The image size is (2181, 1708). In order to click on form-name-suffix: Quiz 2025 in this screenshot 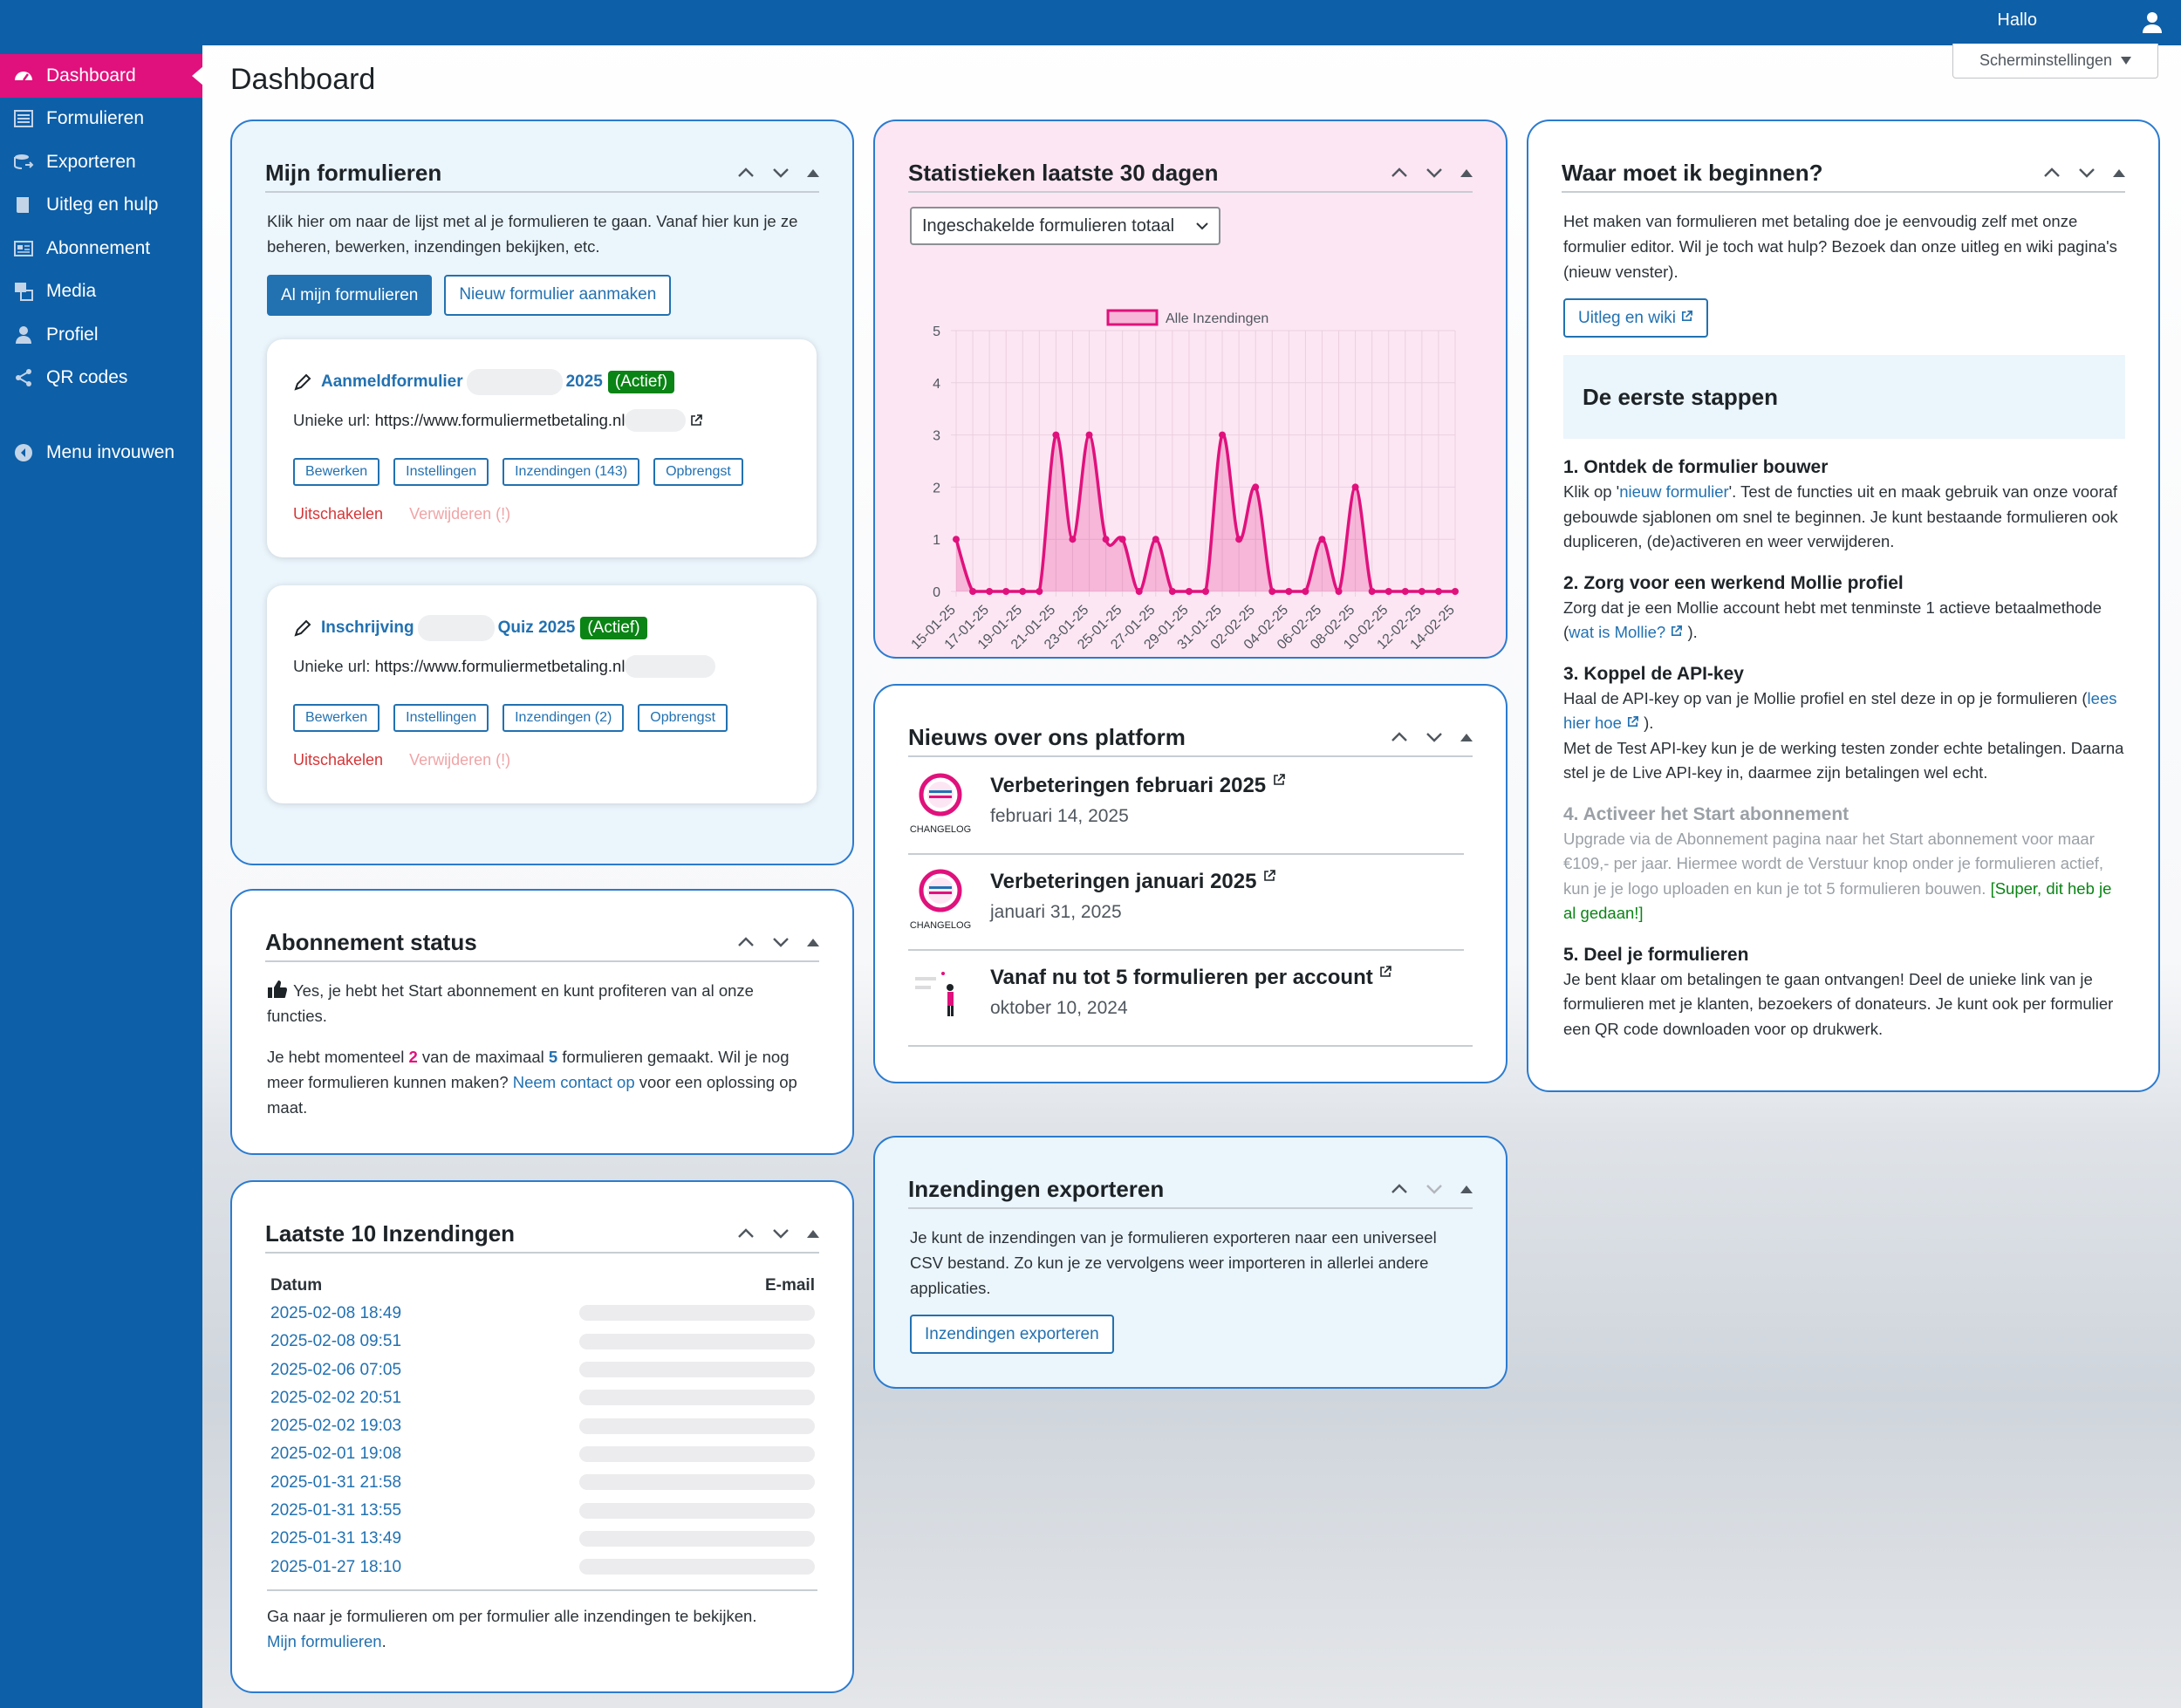, I will do `click(537, 628)`.